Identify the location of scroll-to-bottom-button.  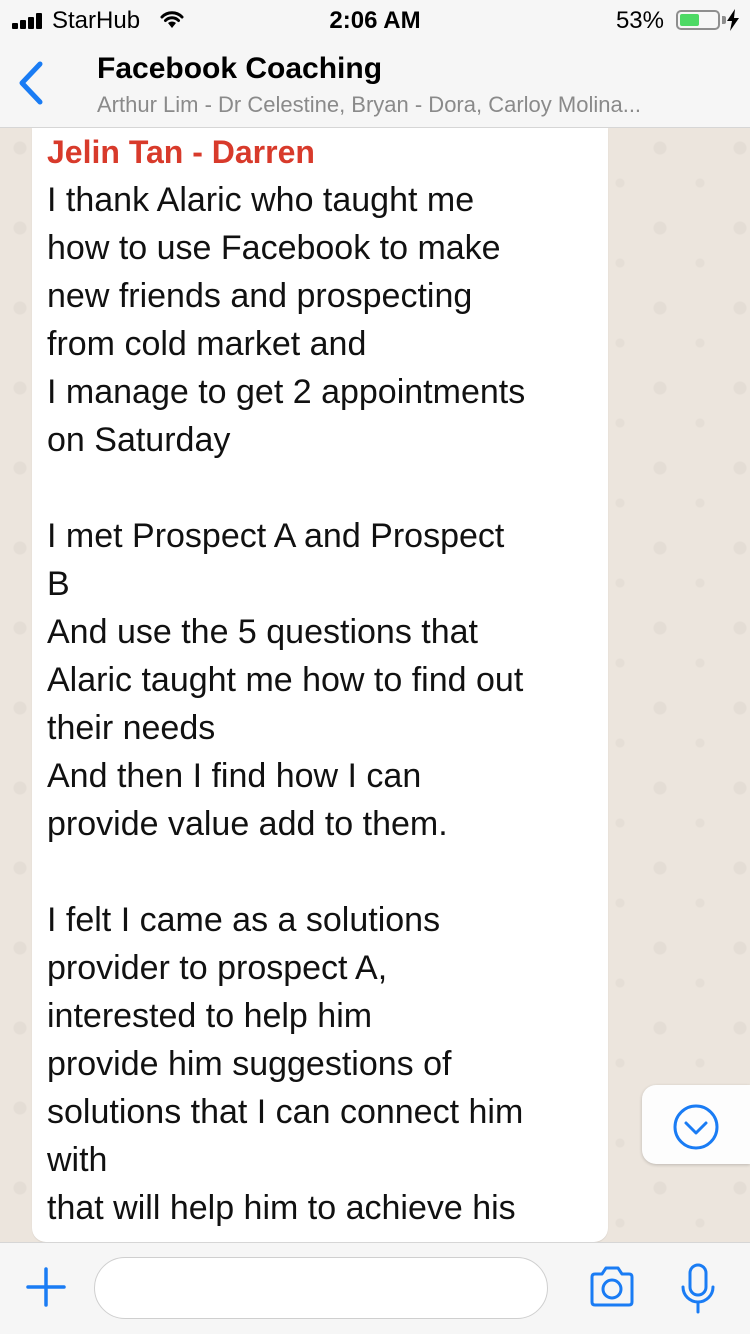
(696, 1124).